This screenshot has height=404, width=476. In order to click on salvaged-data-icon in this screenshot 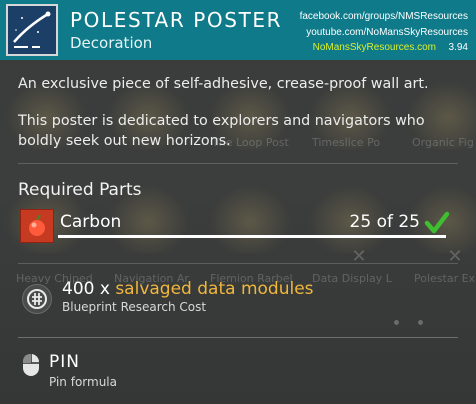, I will do `click(37, 299)`.